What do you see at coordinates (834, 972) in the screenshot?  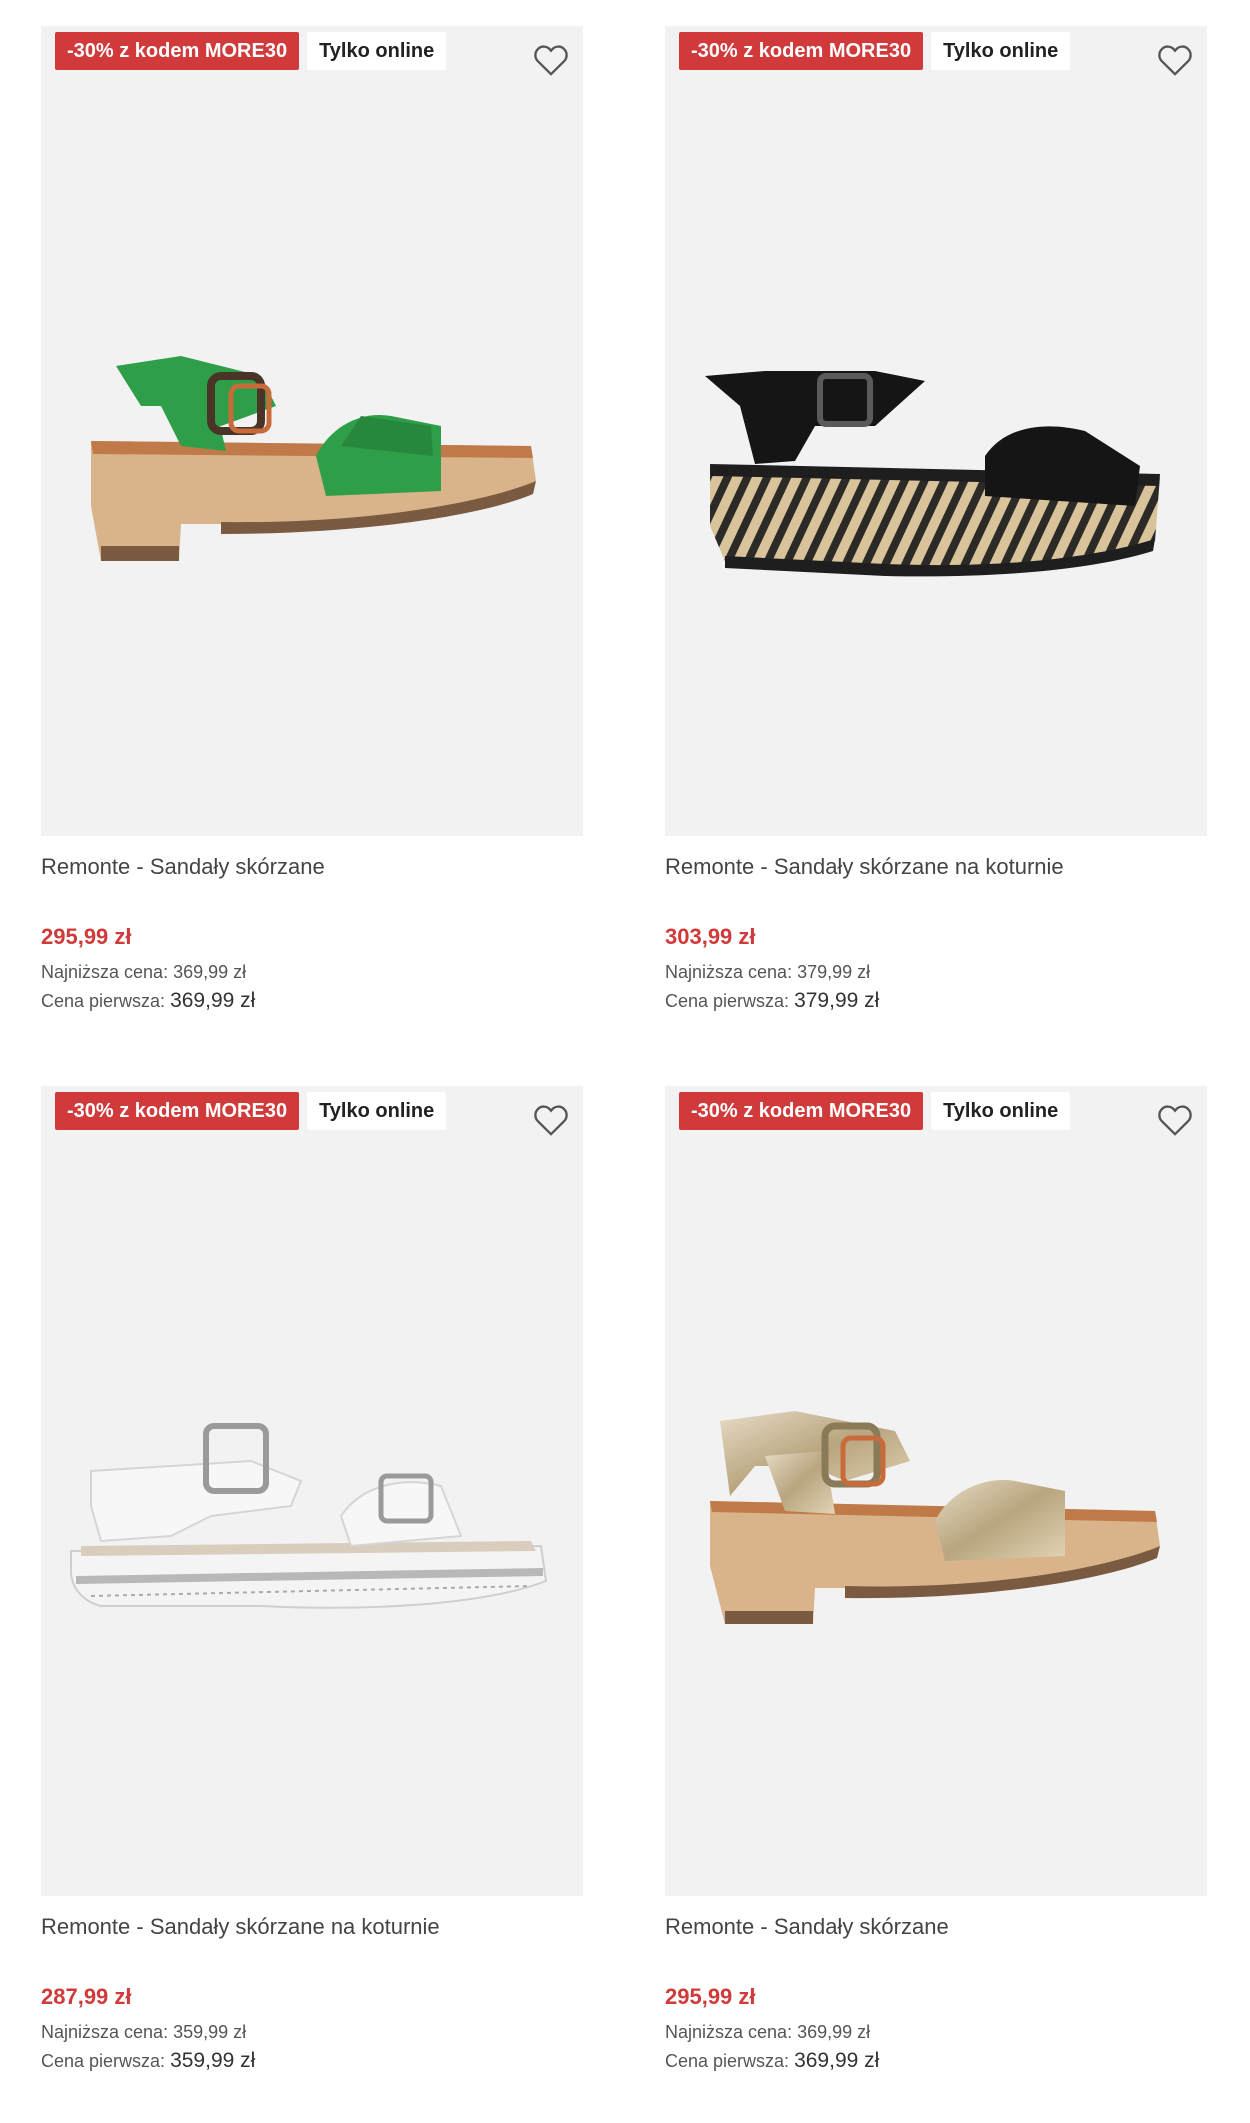 I see `lowest-price-value: 379,99 zł` at bounding box center [834, 972].